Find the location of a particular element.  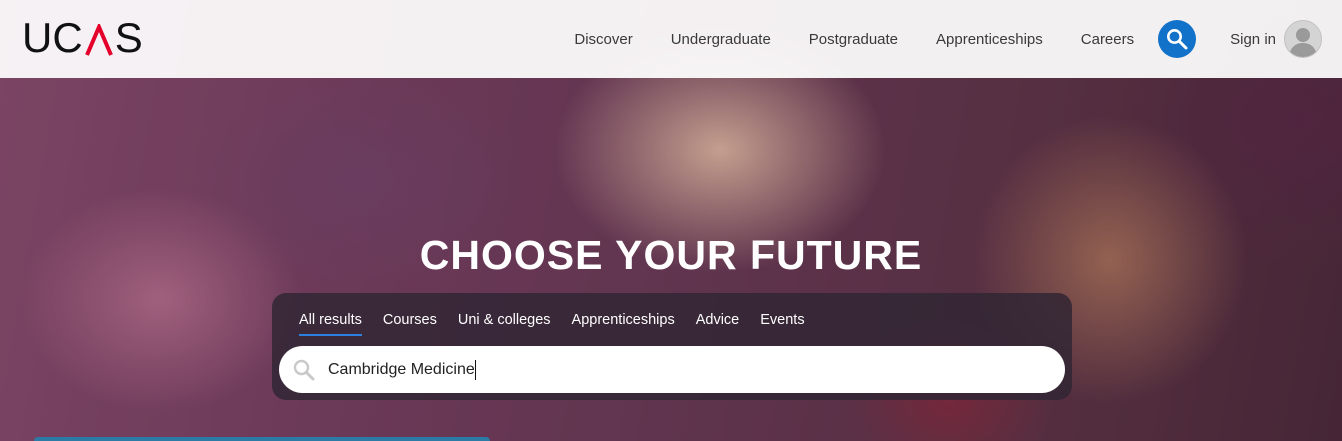

sign-in-link: Sign in is located at coordinates (1253, 39).